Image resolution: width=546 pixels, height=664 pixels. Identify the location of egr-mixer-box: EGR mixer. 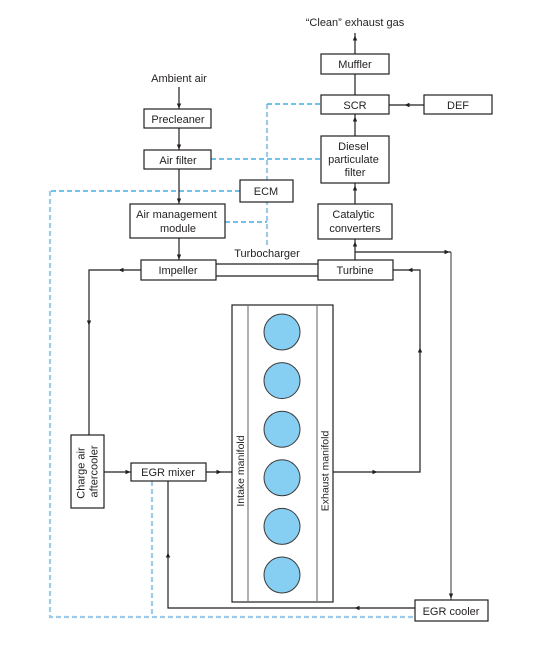
(168, 472).